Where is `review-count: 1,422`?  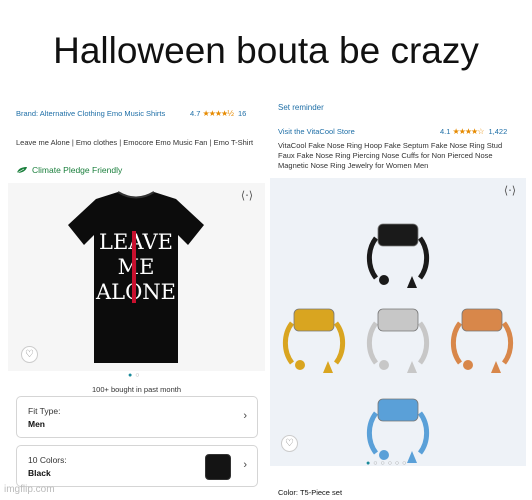
review-count: 1,422 is located at coordinates (498, 131).